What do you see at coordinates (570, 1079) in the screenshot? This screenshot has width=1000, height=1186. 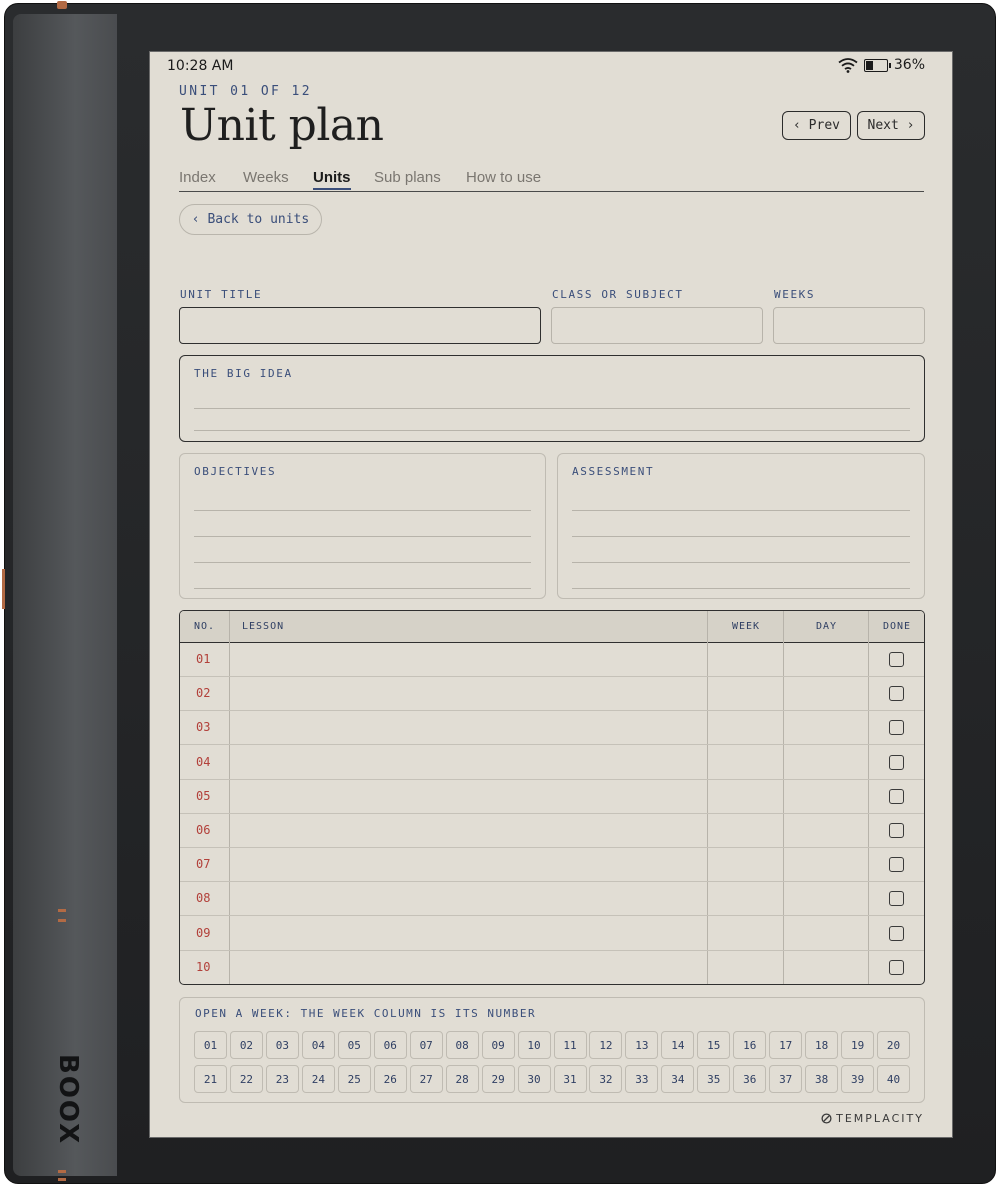 I see `week-button: 31` at bounding box center [570, 1079].